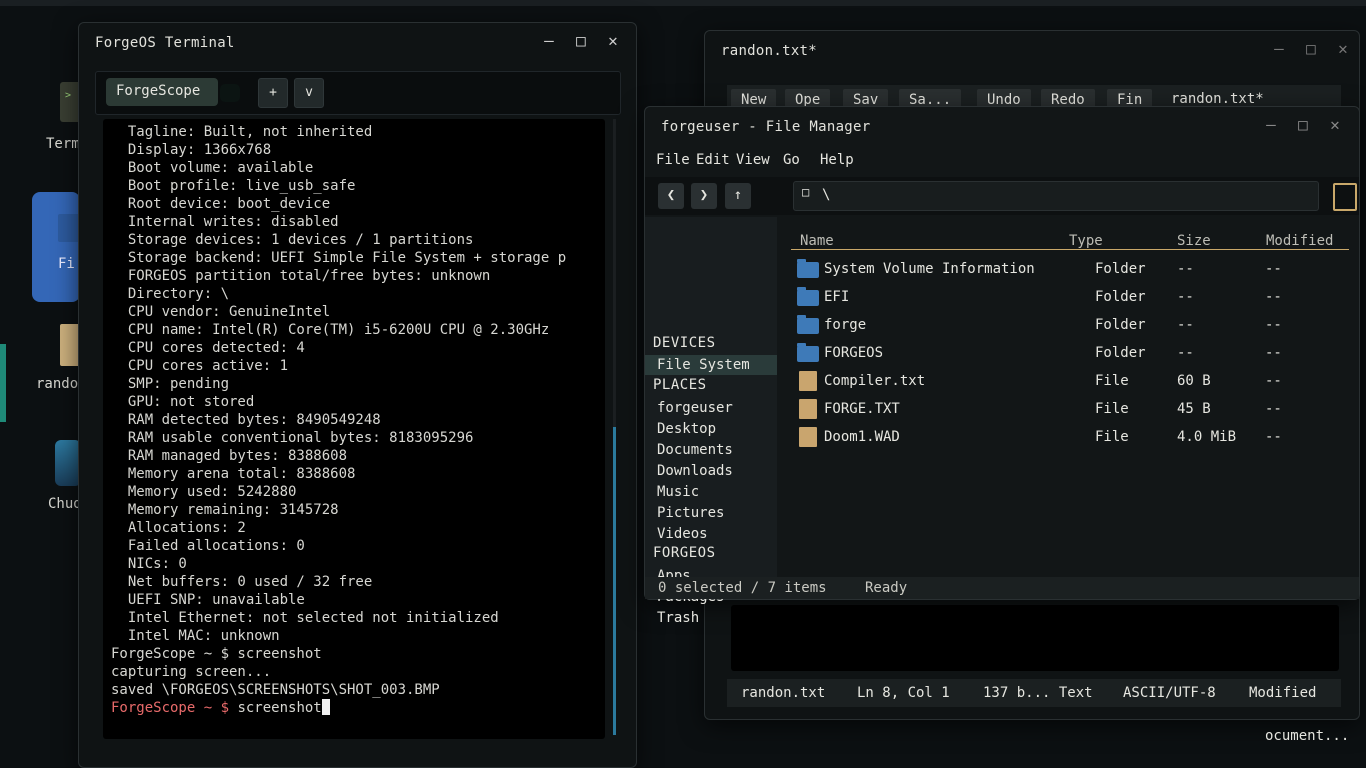 The width and height of the screenshot is (1366, 768). I want to click on status-encoding: ASCII/UTF-8, so click(1169, 693).